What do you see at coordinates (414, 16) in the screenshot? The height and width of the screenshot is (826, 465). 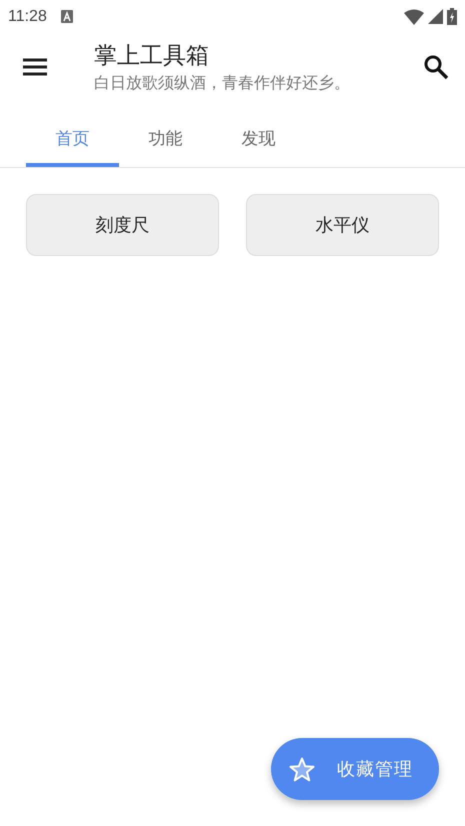 I see `wifi-icon` at bounding box center [414, 16].